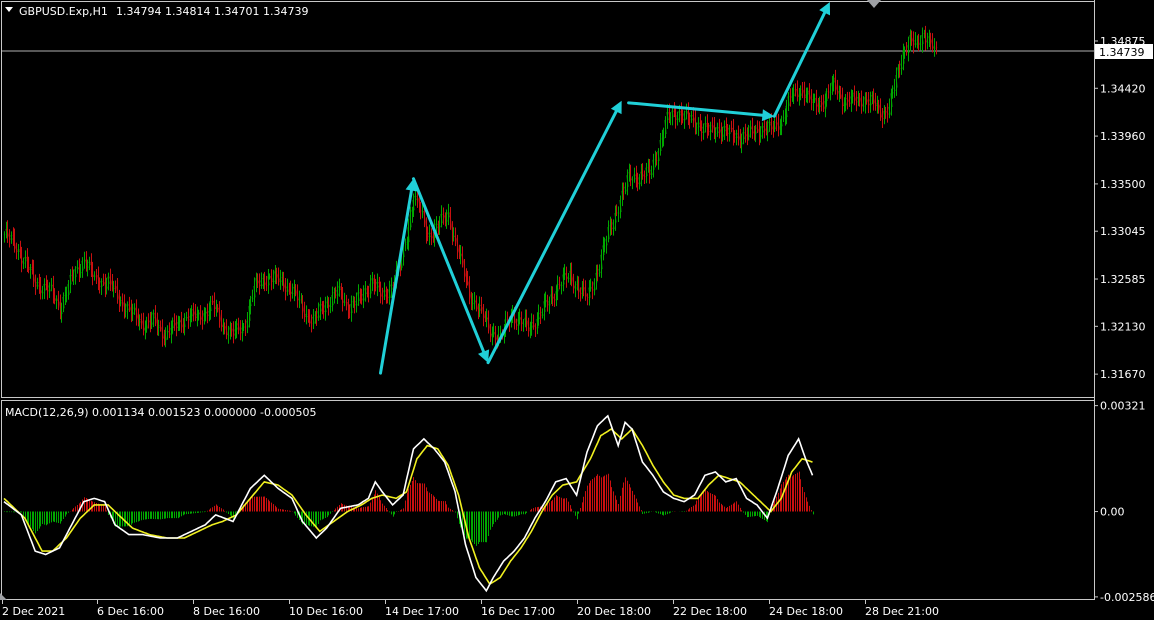  What do you see at coordinates (63, 11) in the screenshot?
I see `symbol-label: GBPUSD.Exp,H1` at bounding box center [63, 11].